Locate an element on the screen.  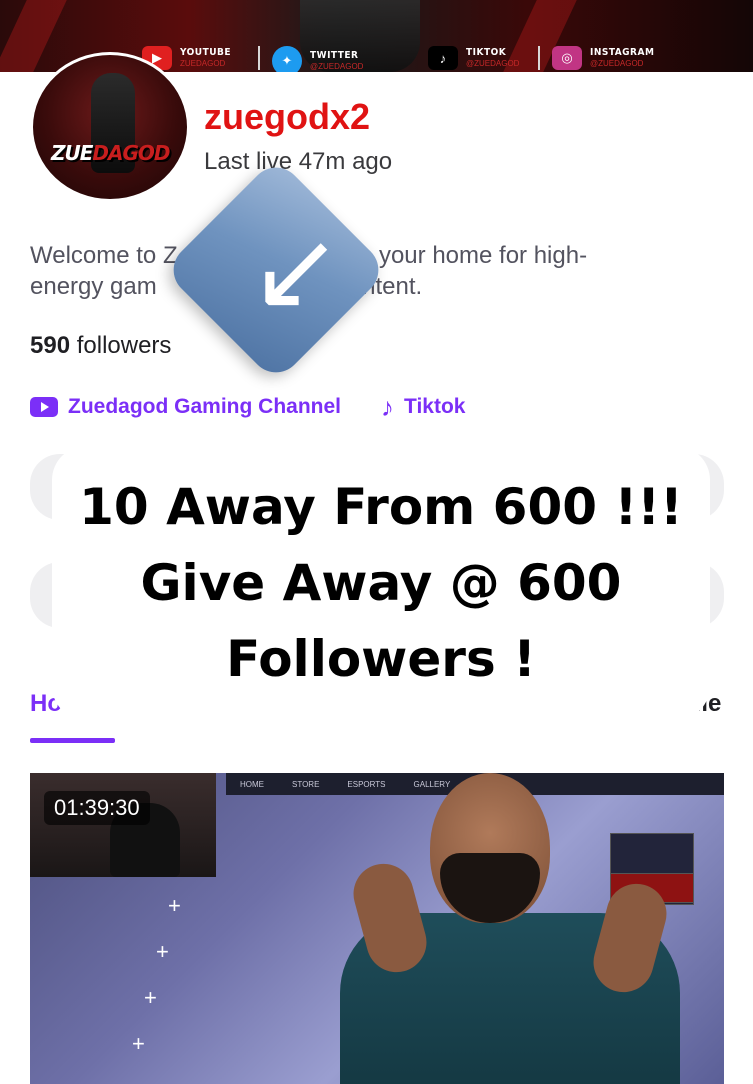
avatar-logo-white: ZUE is located at coordinates (72, 153).